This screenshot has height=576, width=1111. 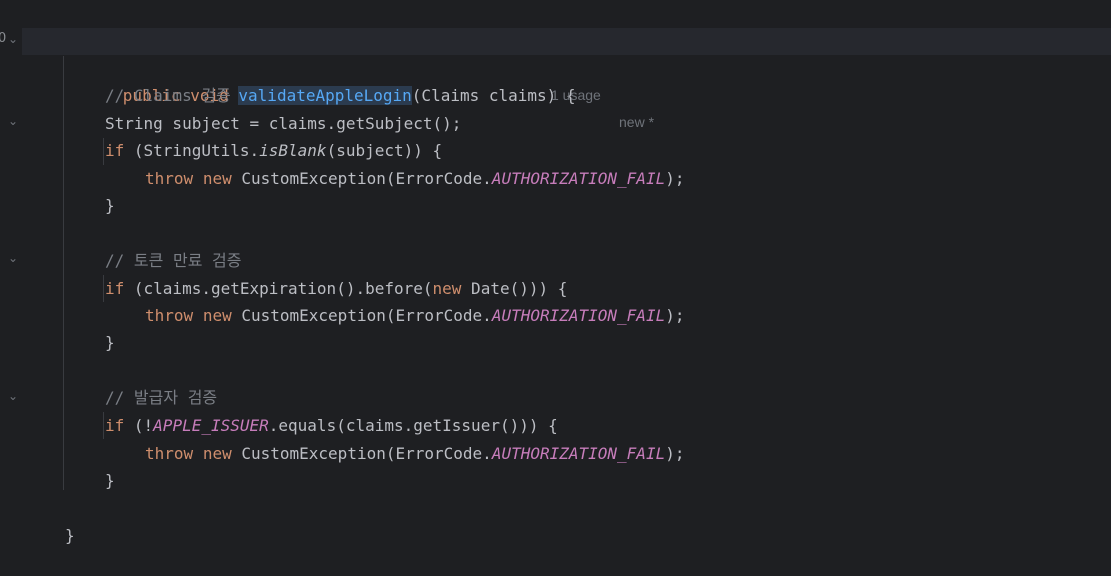 What do you see at coordinates (566, 245) in the screenshot?
I see `code-line: // 토큰 만료 검증` at bounding box center [566, 245].